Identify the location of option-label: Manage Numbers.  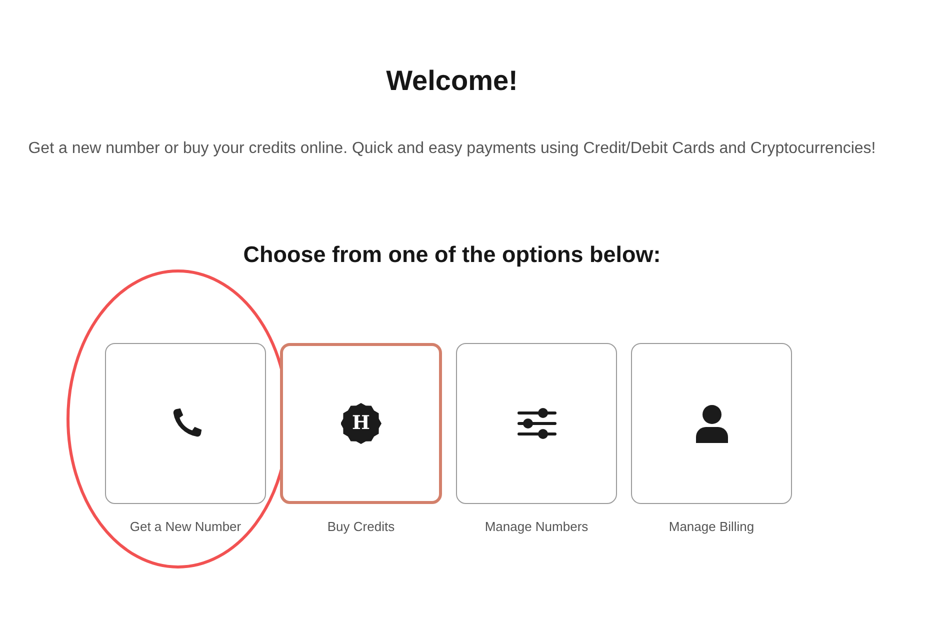
(536, 527).